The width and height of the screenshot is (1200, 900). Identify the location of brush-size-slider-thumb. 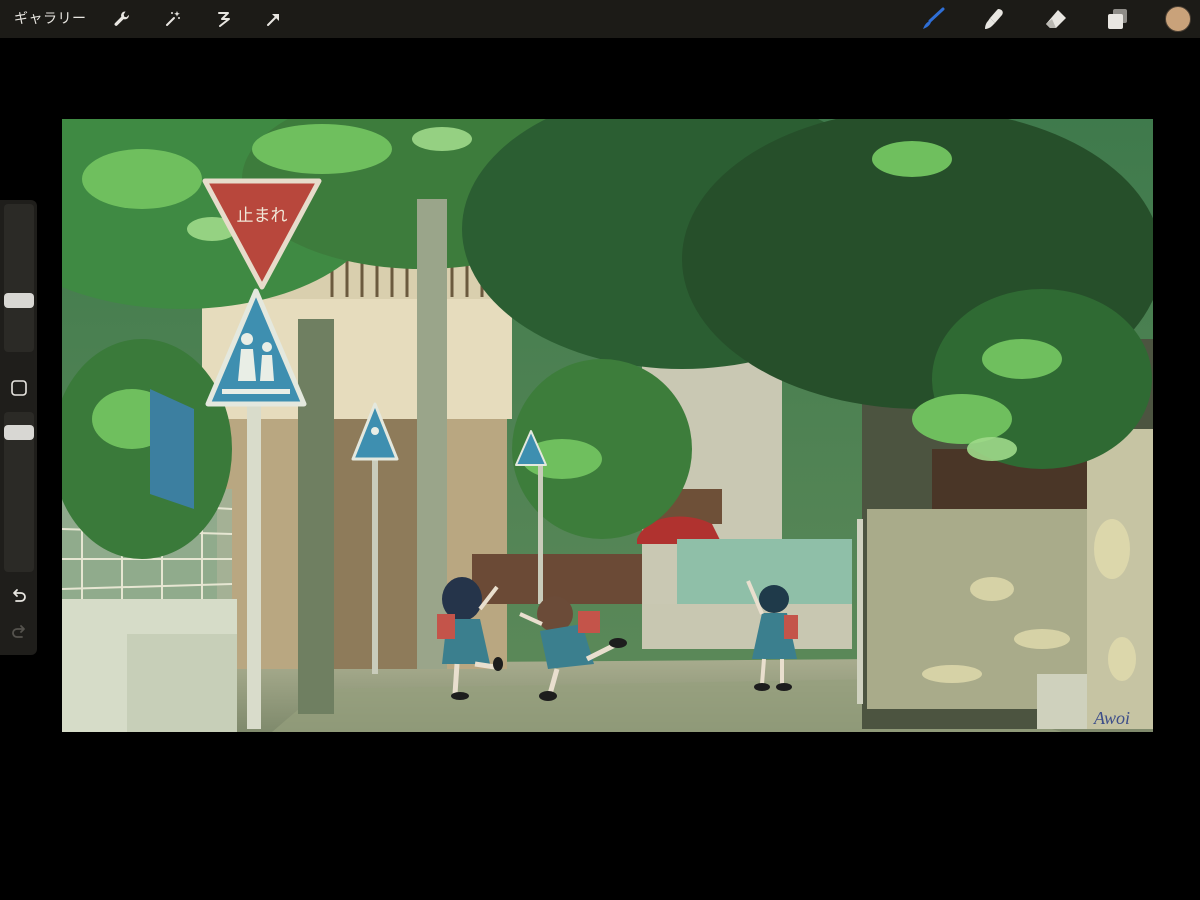
(19, 300).